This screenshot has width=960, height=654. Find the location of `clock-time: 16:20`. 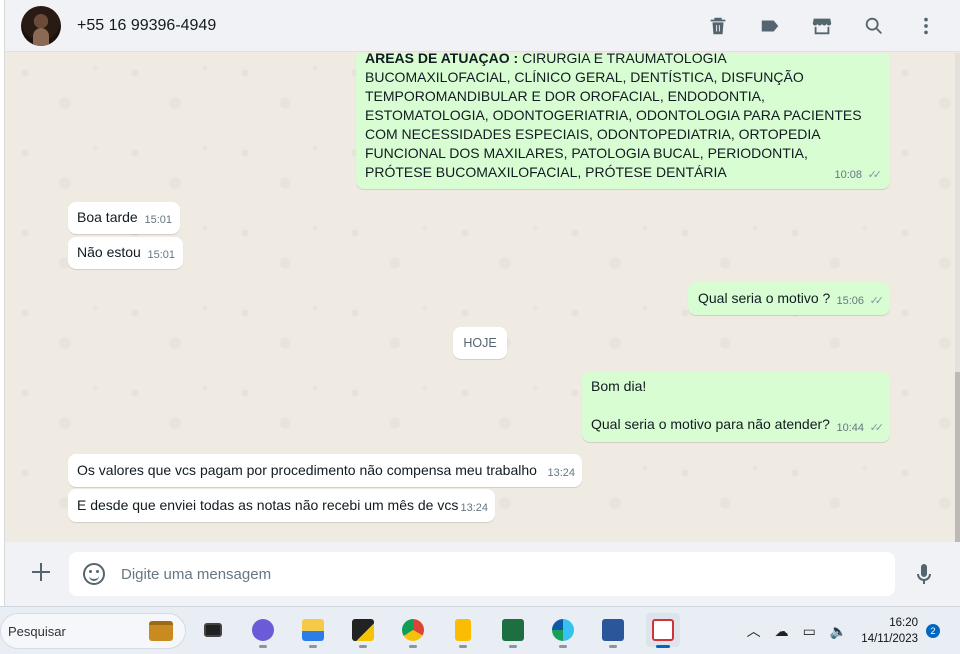

clock-time: 16:20 is located at coordinates (903, 623).